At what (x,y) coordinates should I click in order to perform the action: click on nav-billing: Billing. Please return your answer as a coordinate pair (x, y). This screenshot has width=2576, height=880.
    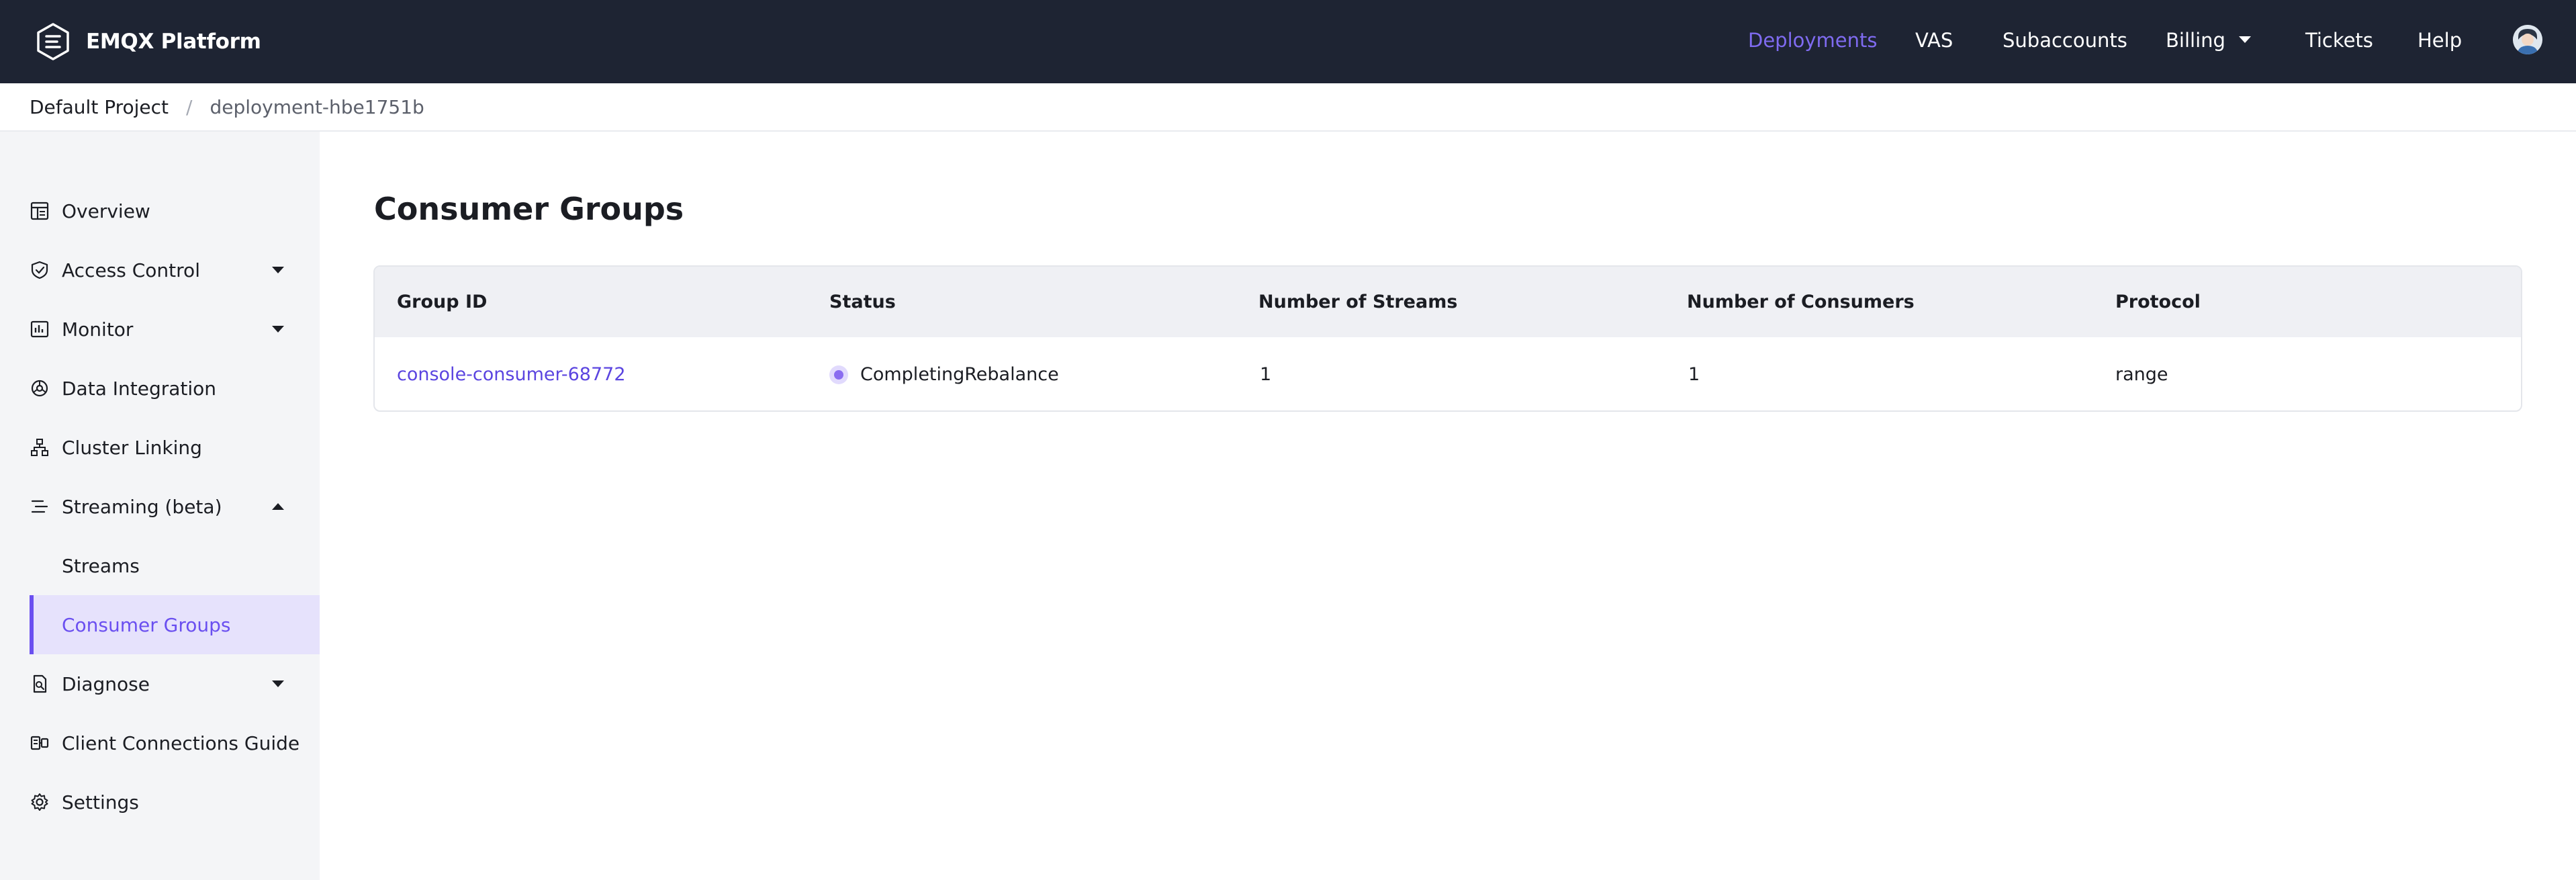
    Looking at the image, I should click on (2208, 40).